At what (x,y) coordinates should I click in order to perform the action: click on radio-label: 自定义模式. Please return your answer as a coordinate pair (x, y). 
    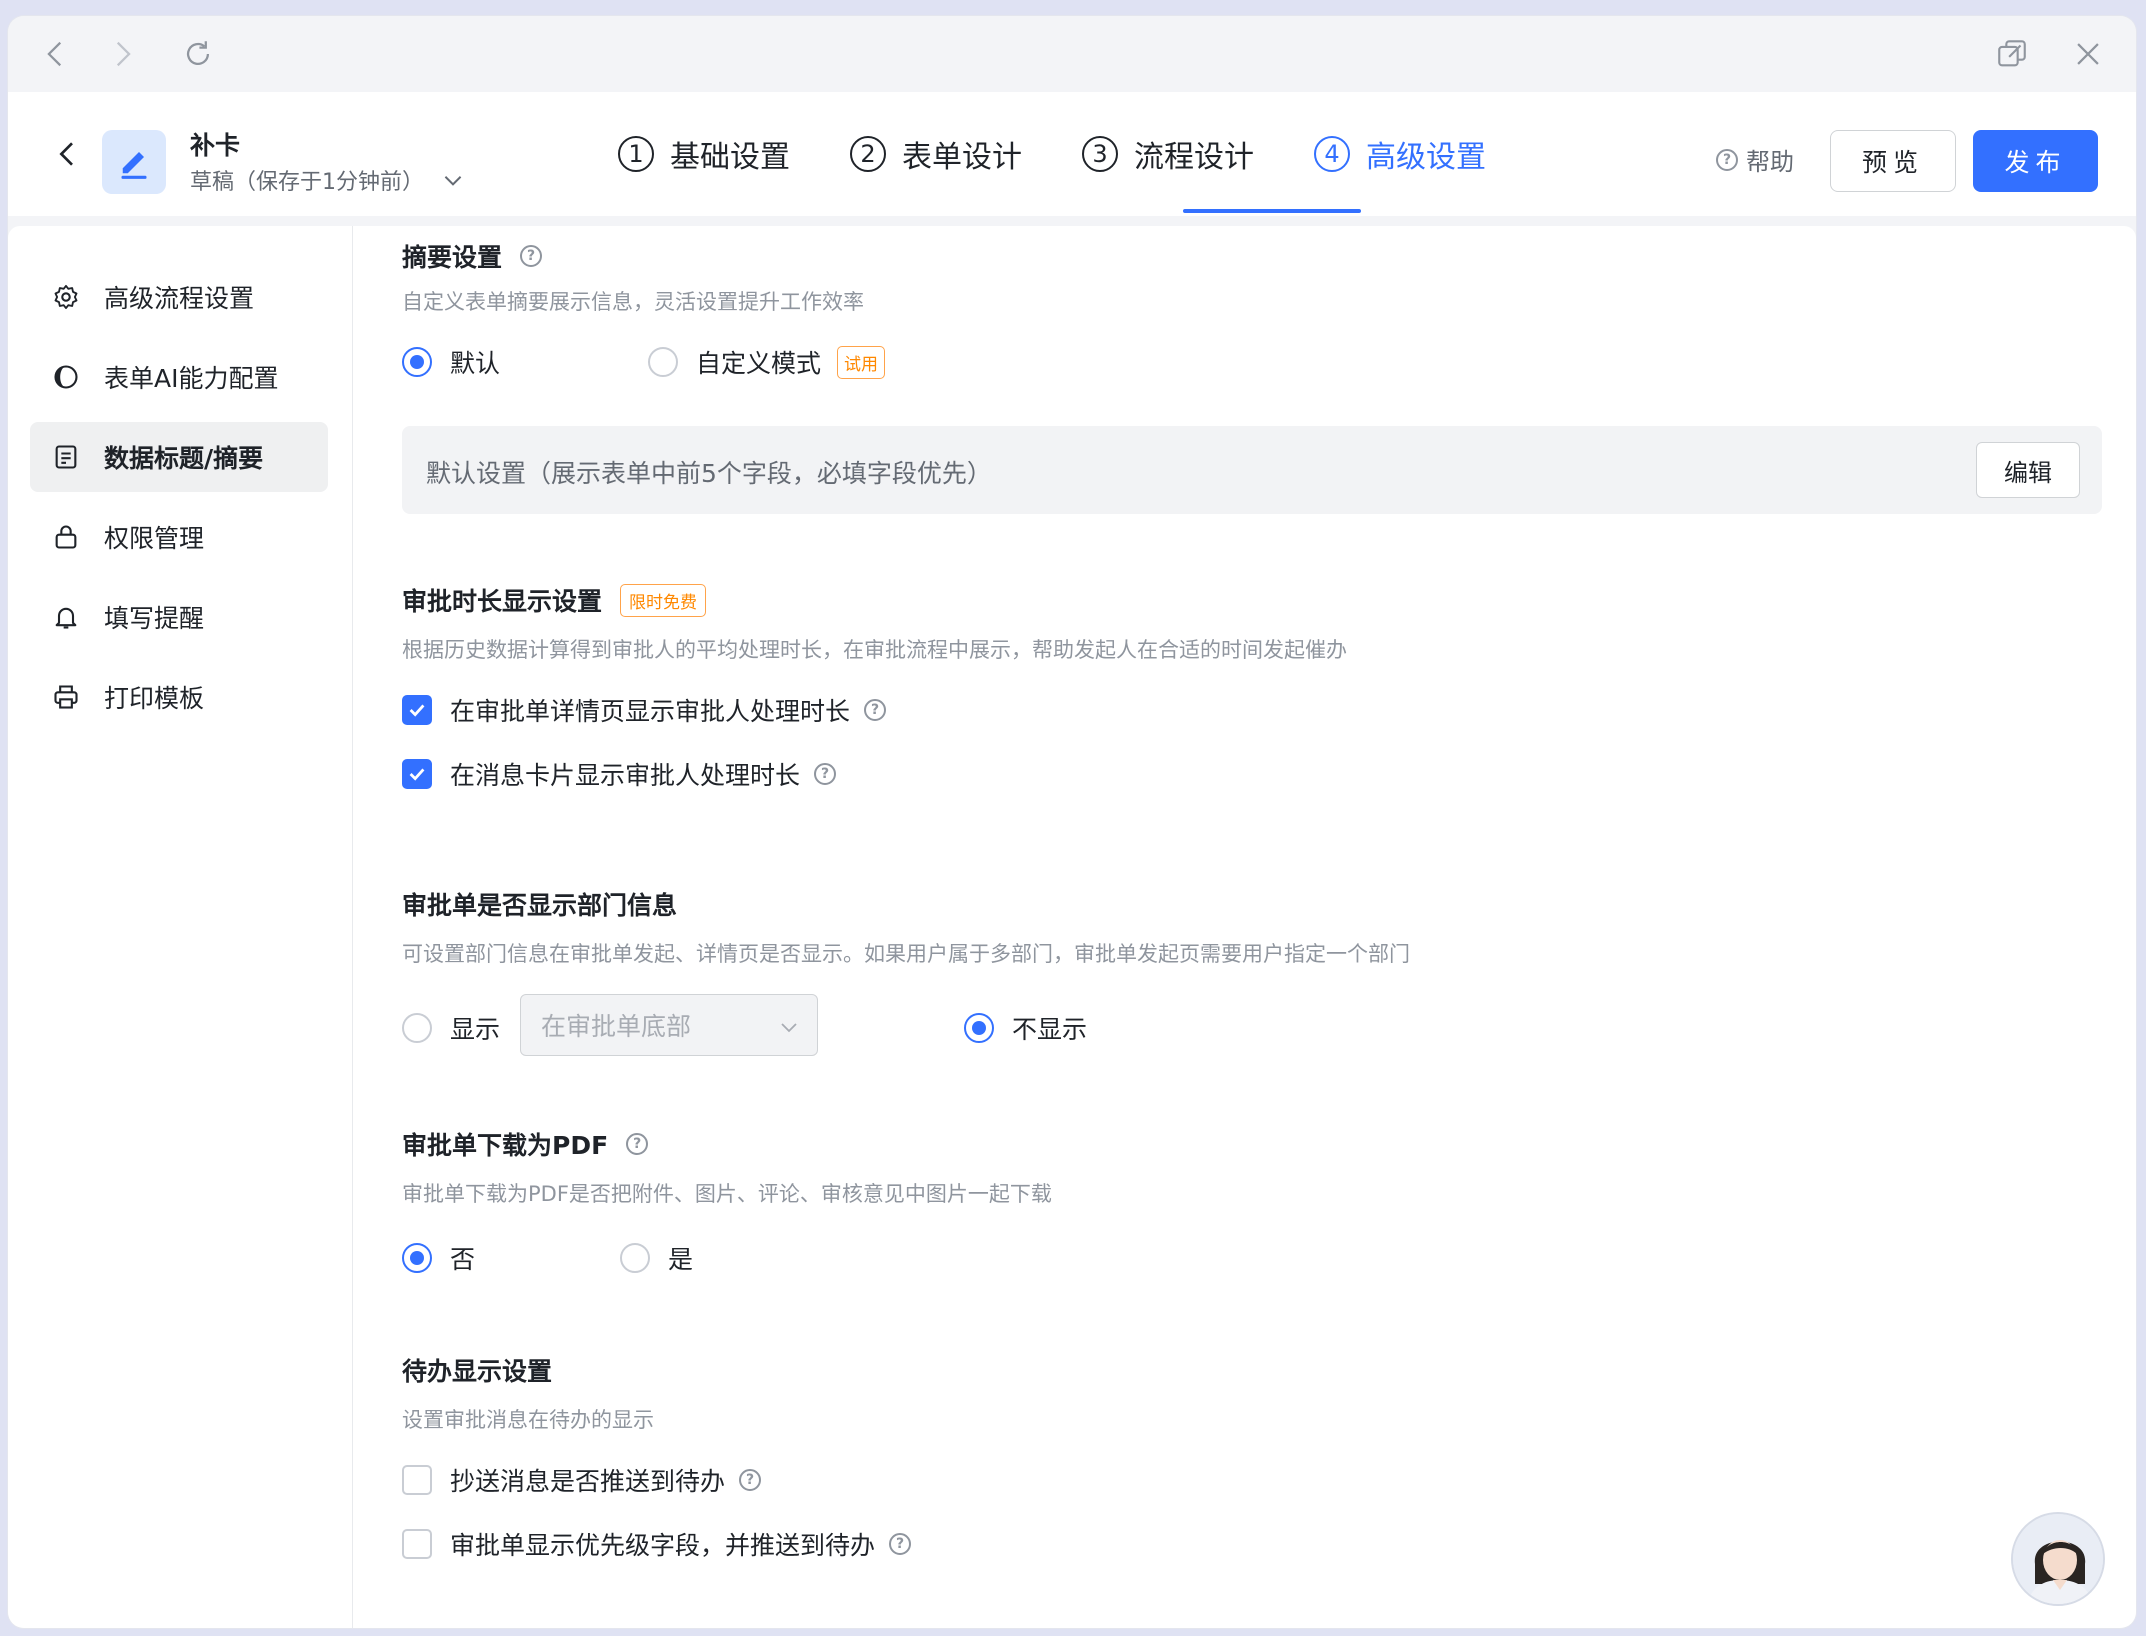
    Looking at the image, I should click on (759, 363).